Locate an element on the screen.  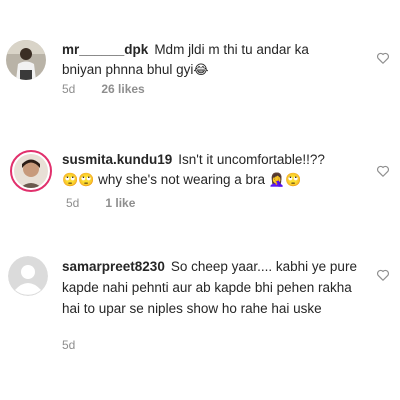
default-avatar-icon is located at coordinates (28, 276).